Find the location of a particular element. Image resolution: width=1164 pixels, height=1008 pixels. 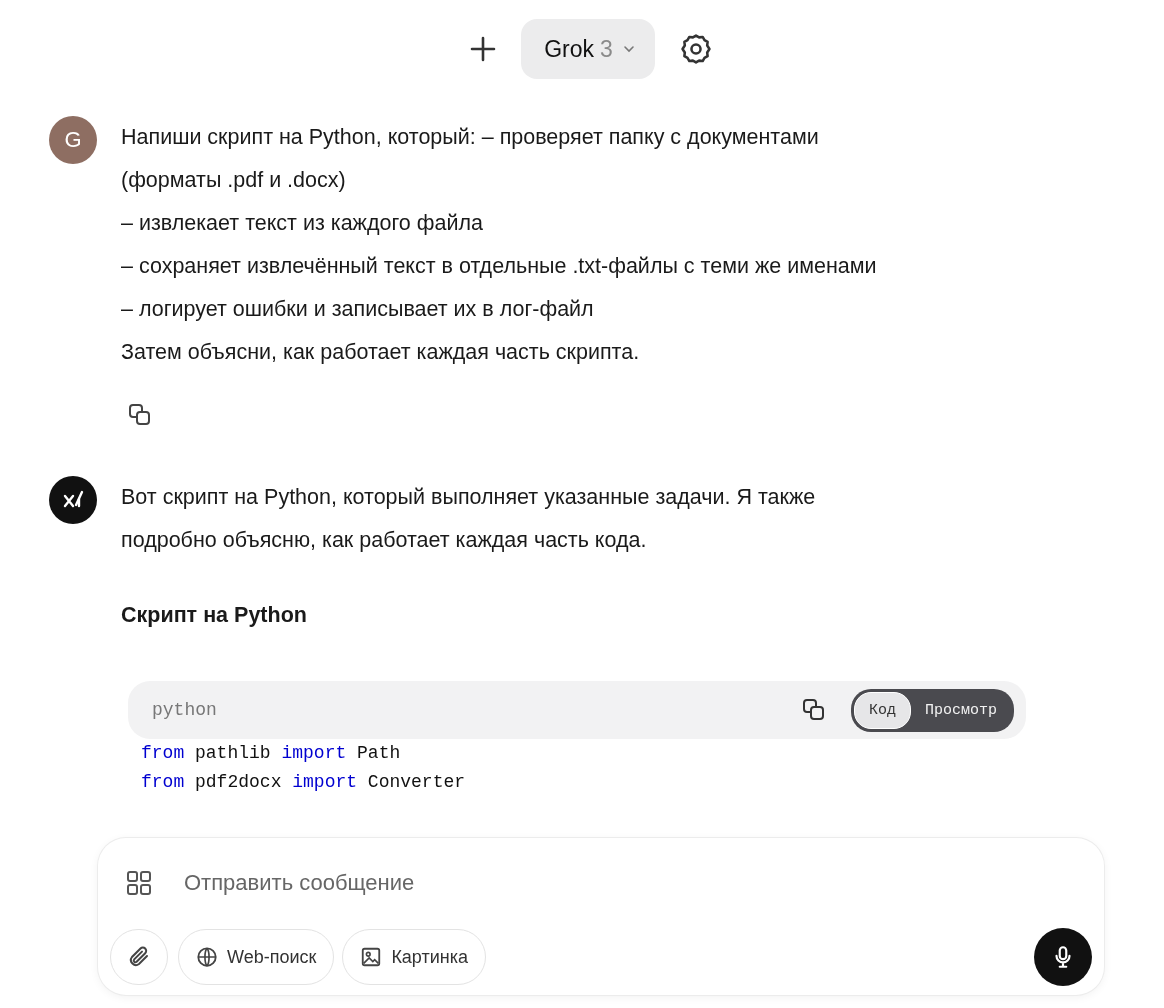

message-line: – логирует ошибки и записывает их в лог-файл is located at coordinates (357, 309).